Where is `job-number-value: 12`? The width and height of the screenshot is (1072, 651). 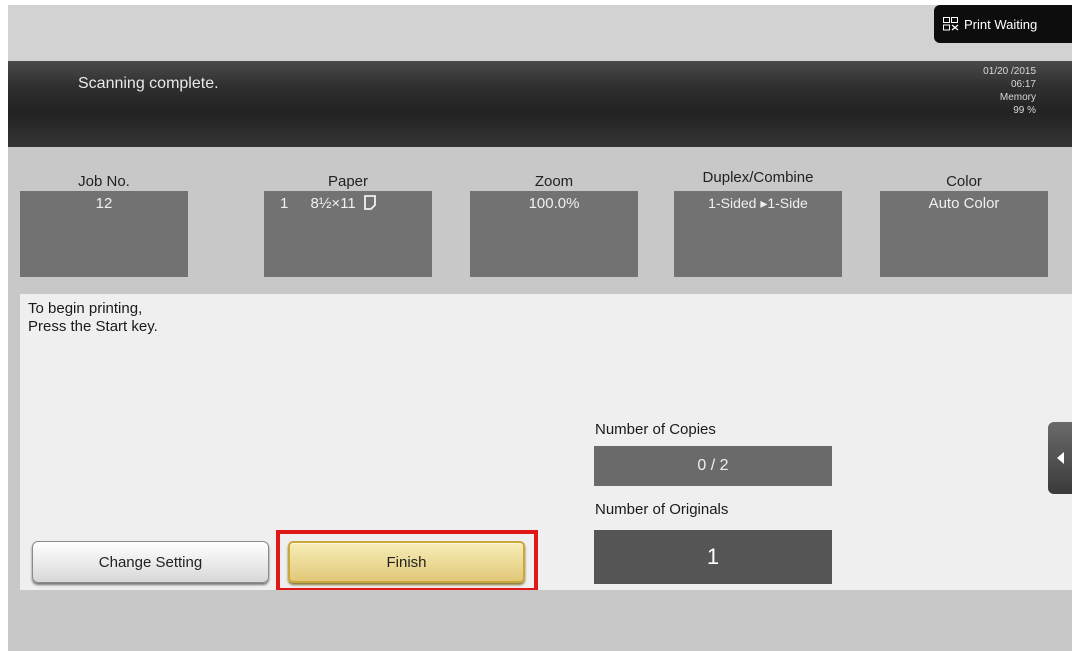 job-number-value: 12 is located at coordinates (104, 203).